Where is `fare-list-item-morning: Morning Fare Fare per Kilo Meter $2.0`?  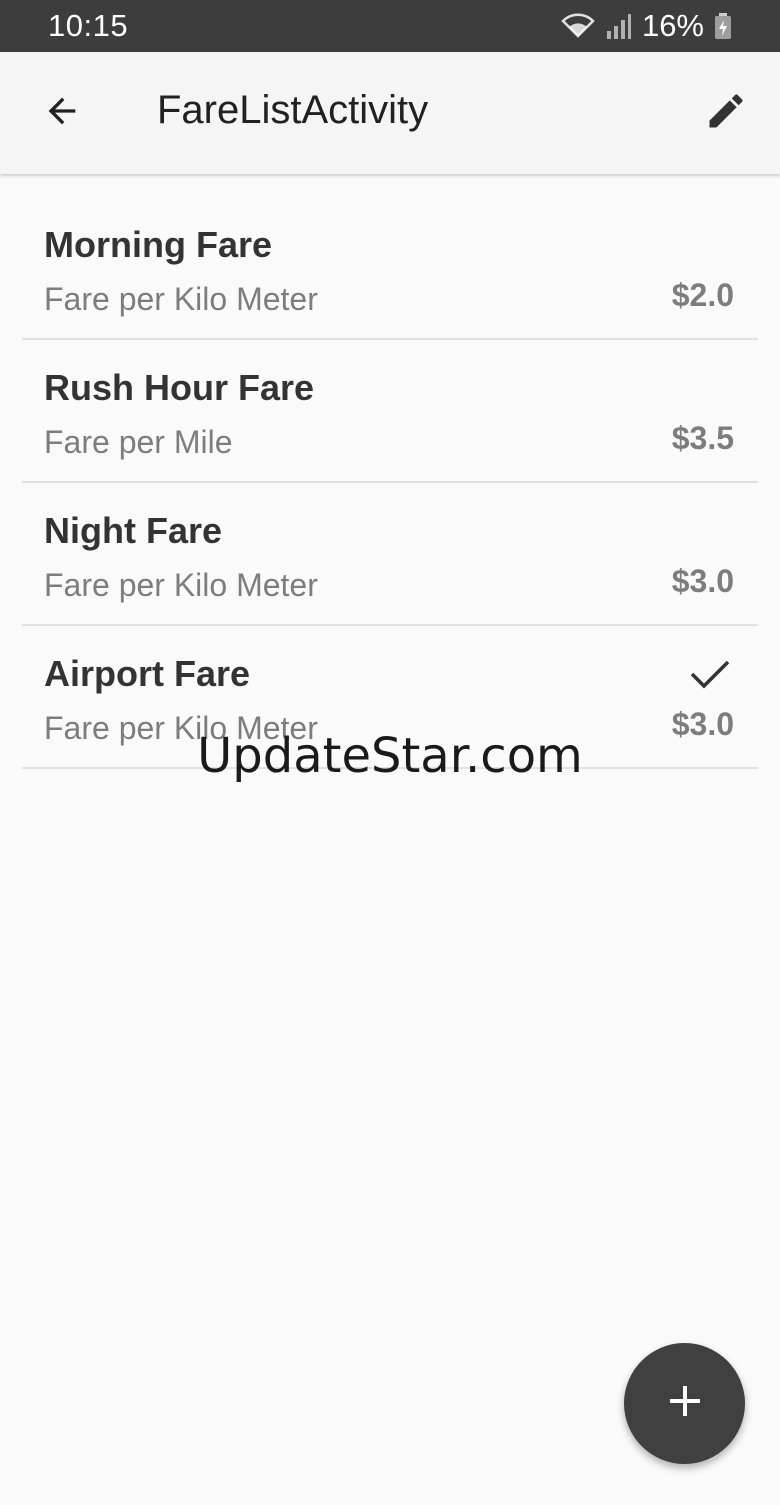
fare-list-item-morning: Morning Fare Fare per Kilo Meter $2.0 is located at coordinates (390, 268).